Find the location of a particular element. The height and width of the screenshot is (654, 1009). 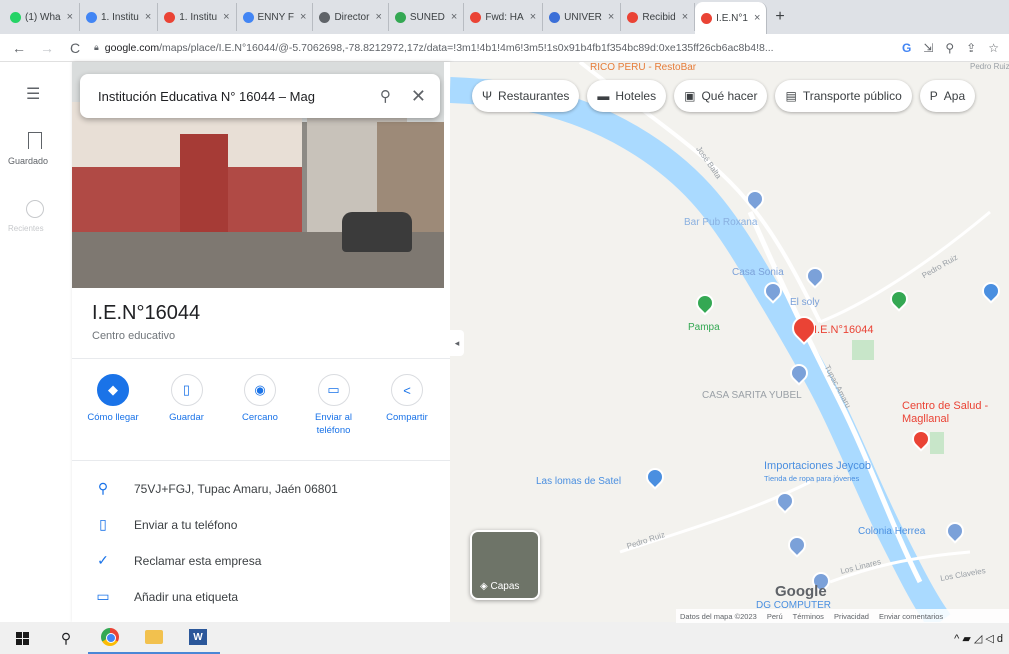

maps-side-rail: ☰ Guardado Recientes is located at coordinates (36, 342).